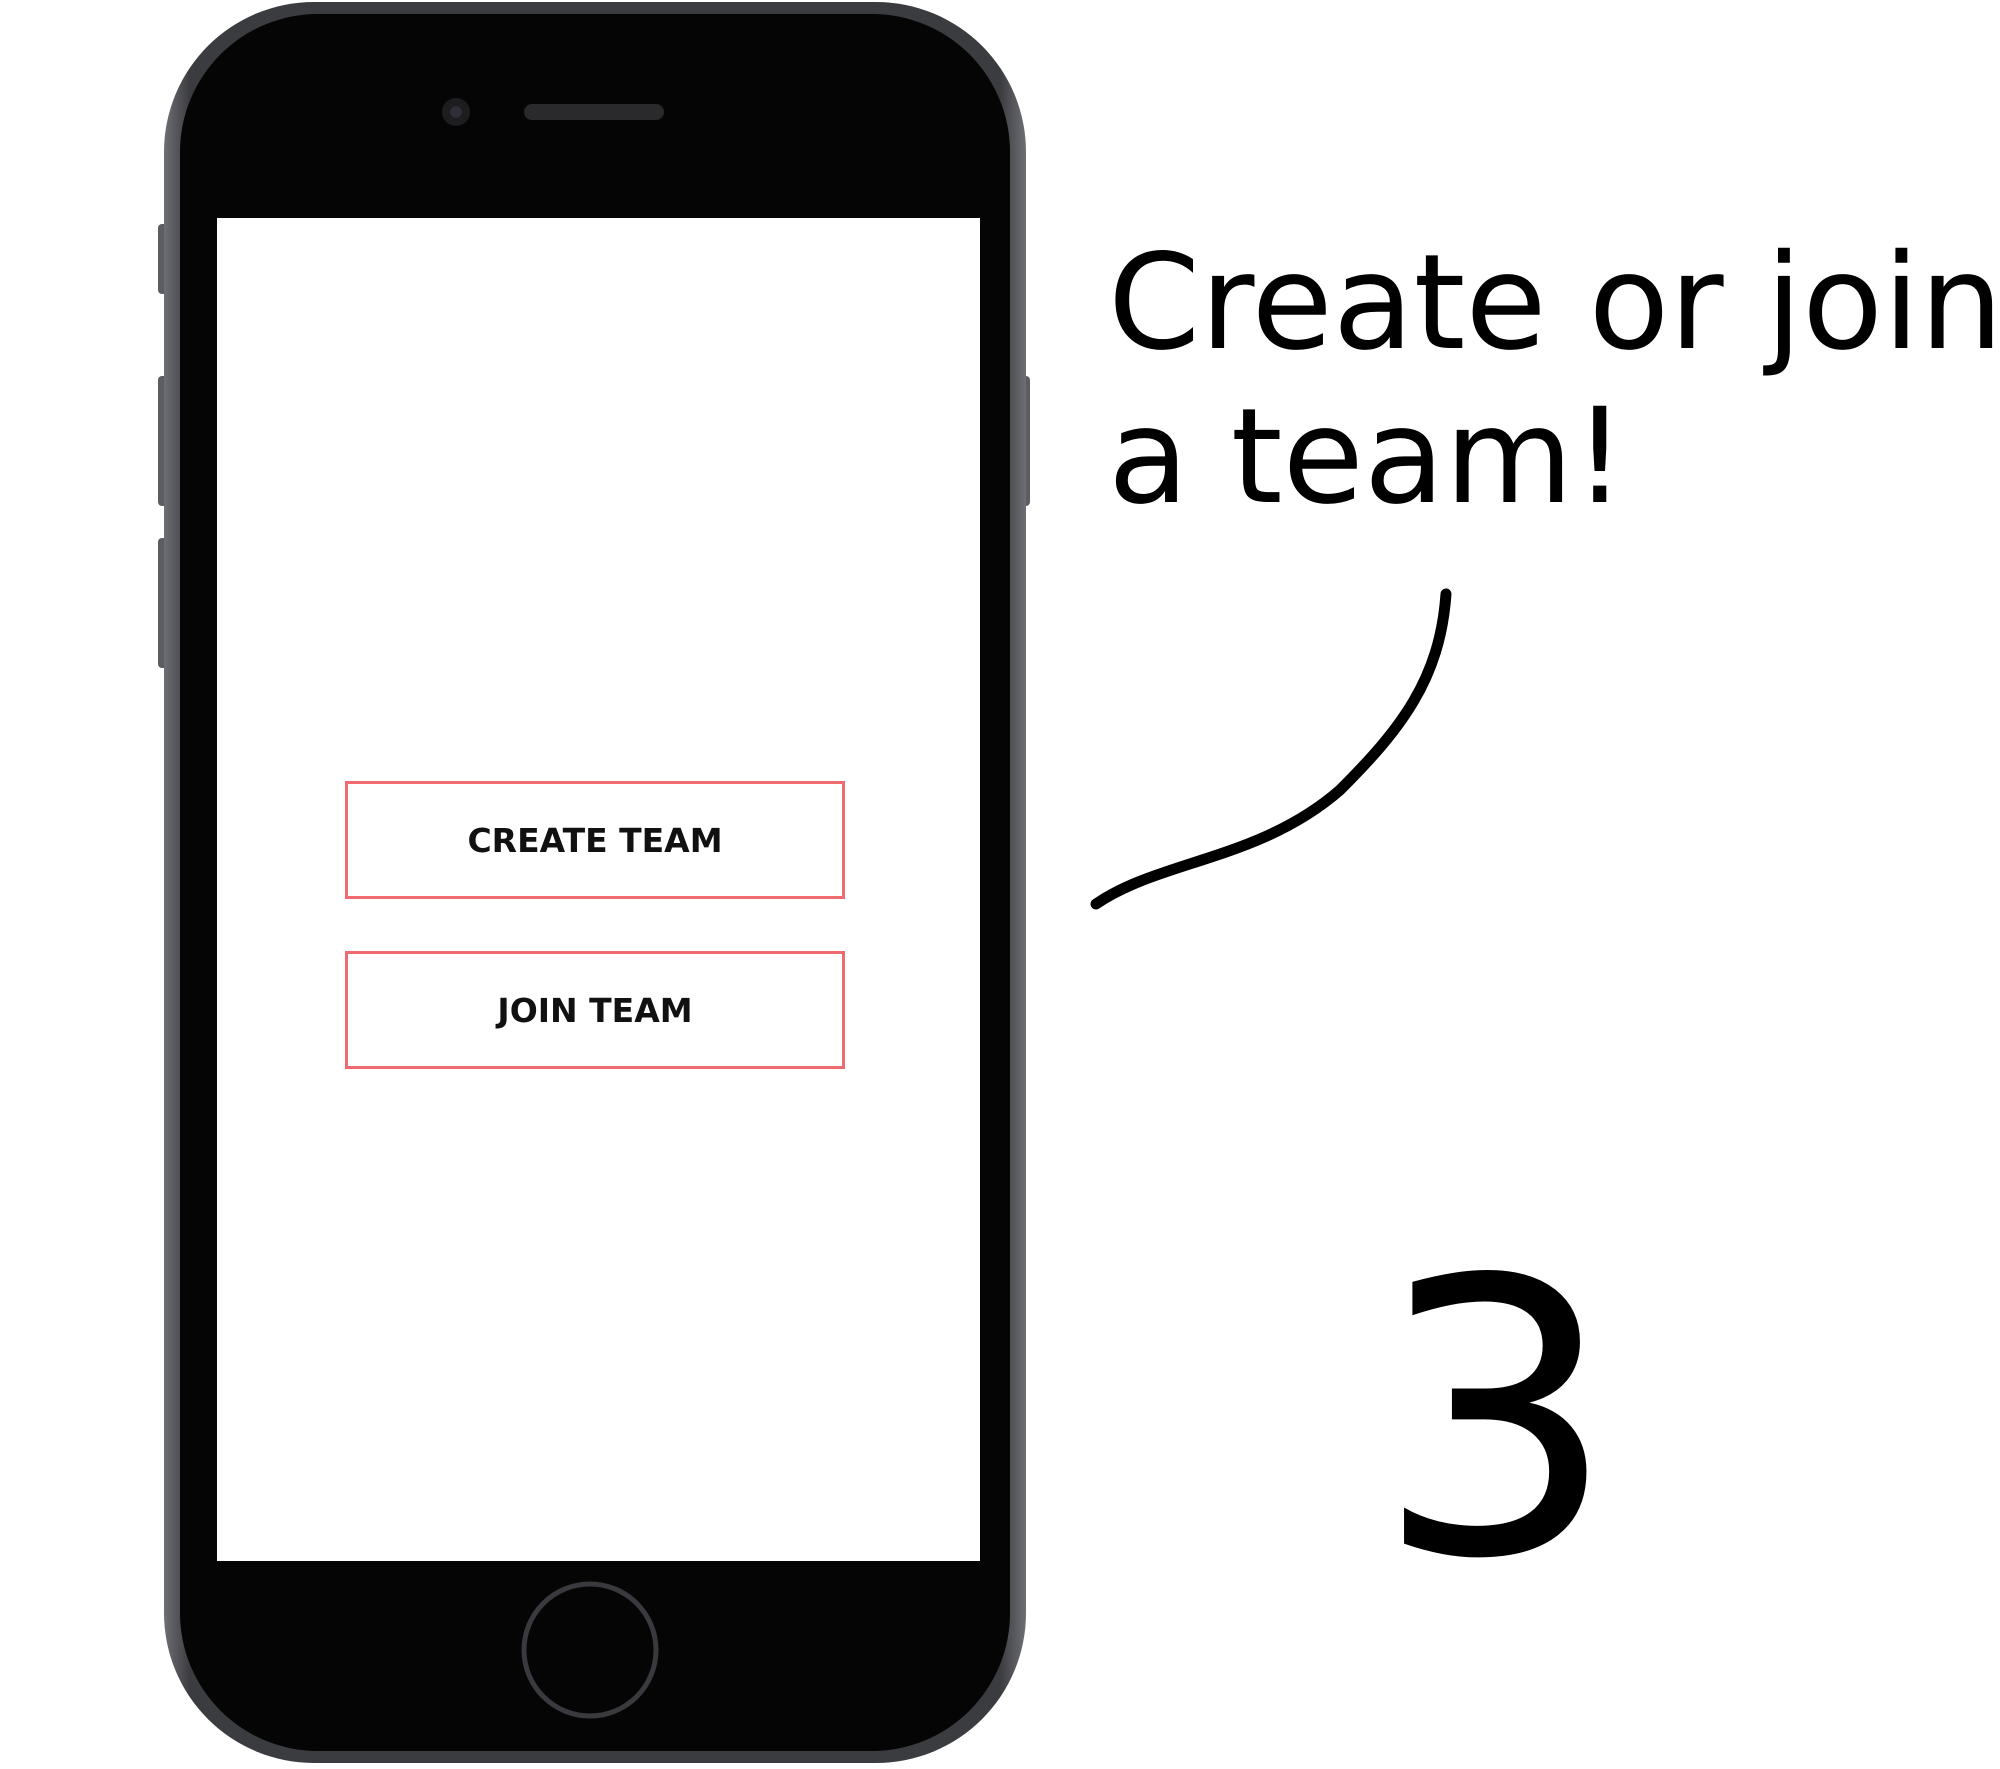  Describe the element at coordinates (595, 1010) in the screenshot. I see `join-team-button: JOIN TEAM` at that location.